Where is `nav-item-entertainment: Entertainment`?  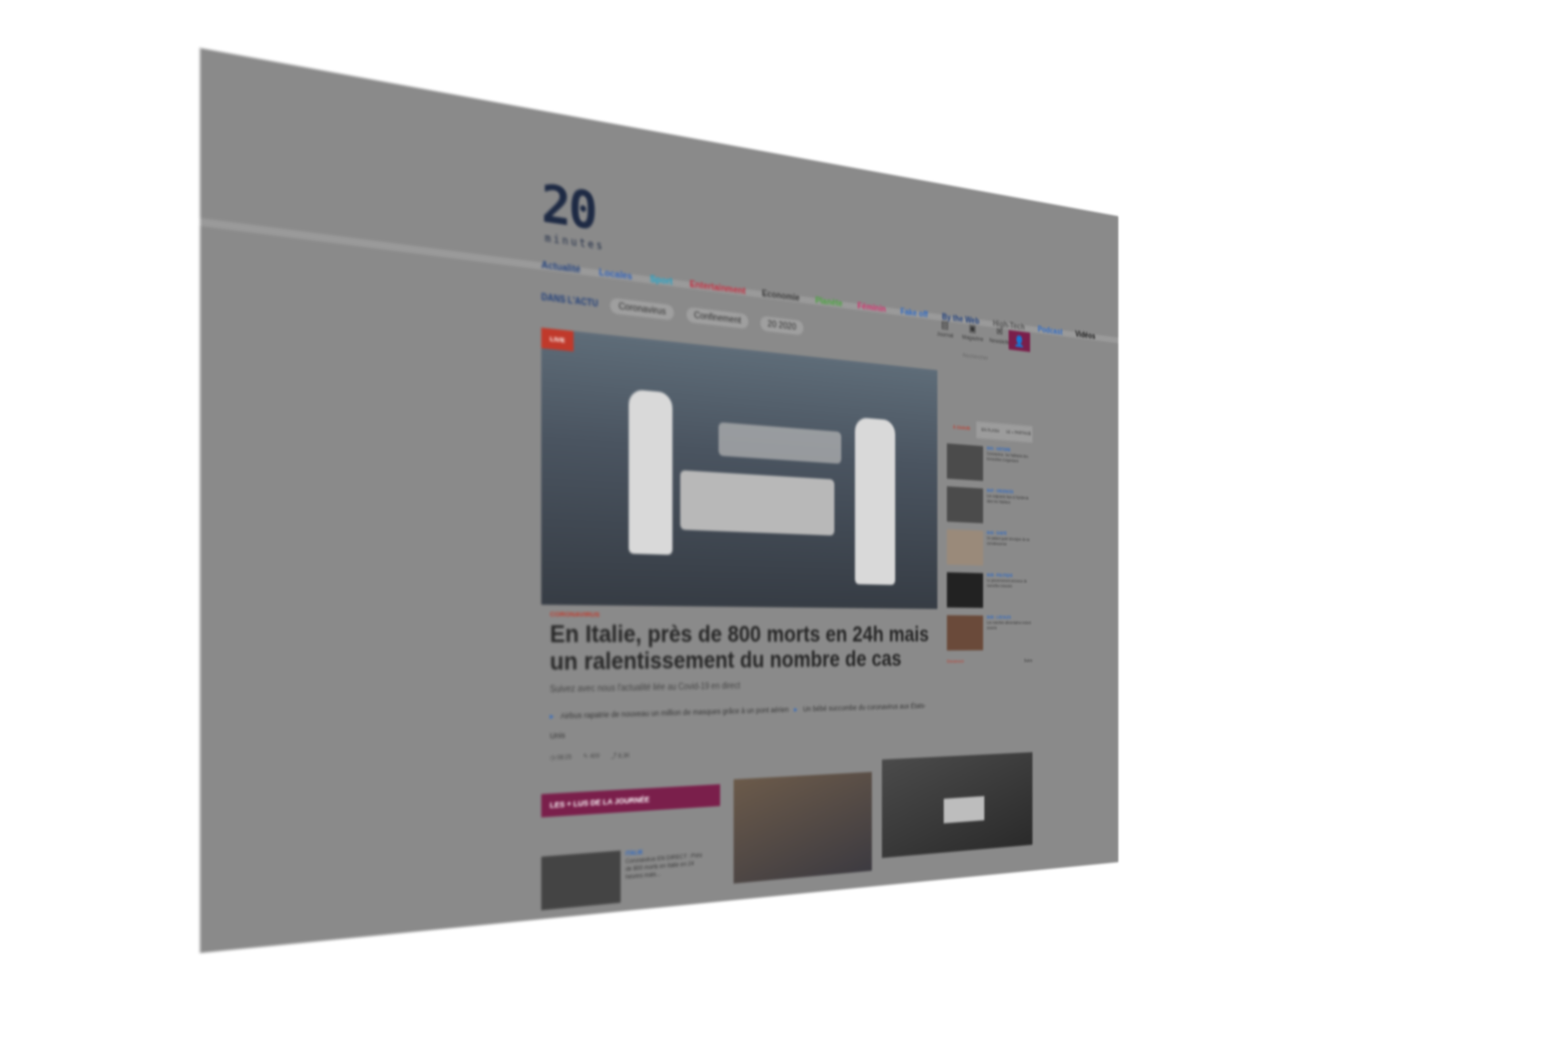
nav-item-entertainment: Entertainment is located at coordinates (718, 287).